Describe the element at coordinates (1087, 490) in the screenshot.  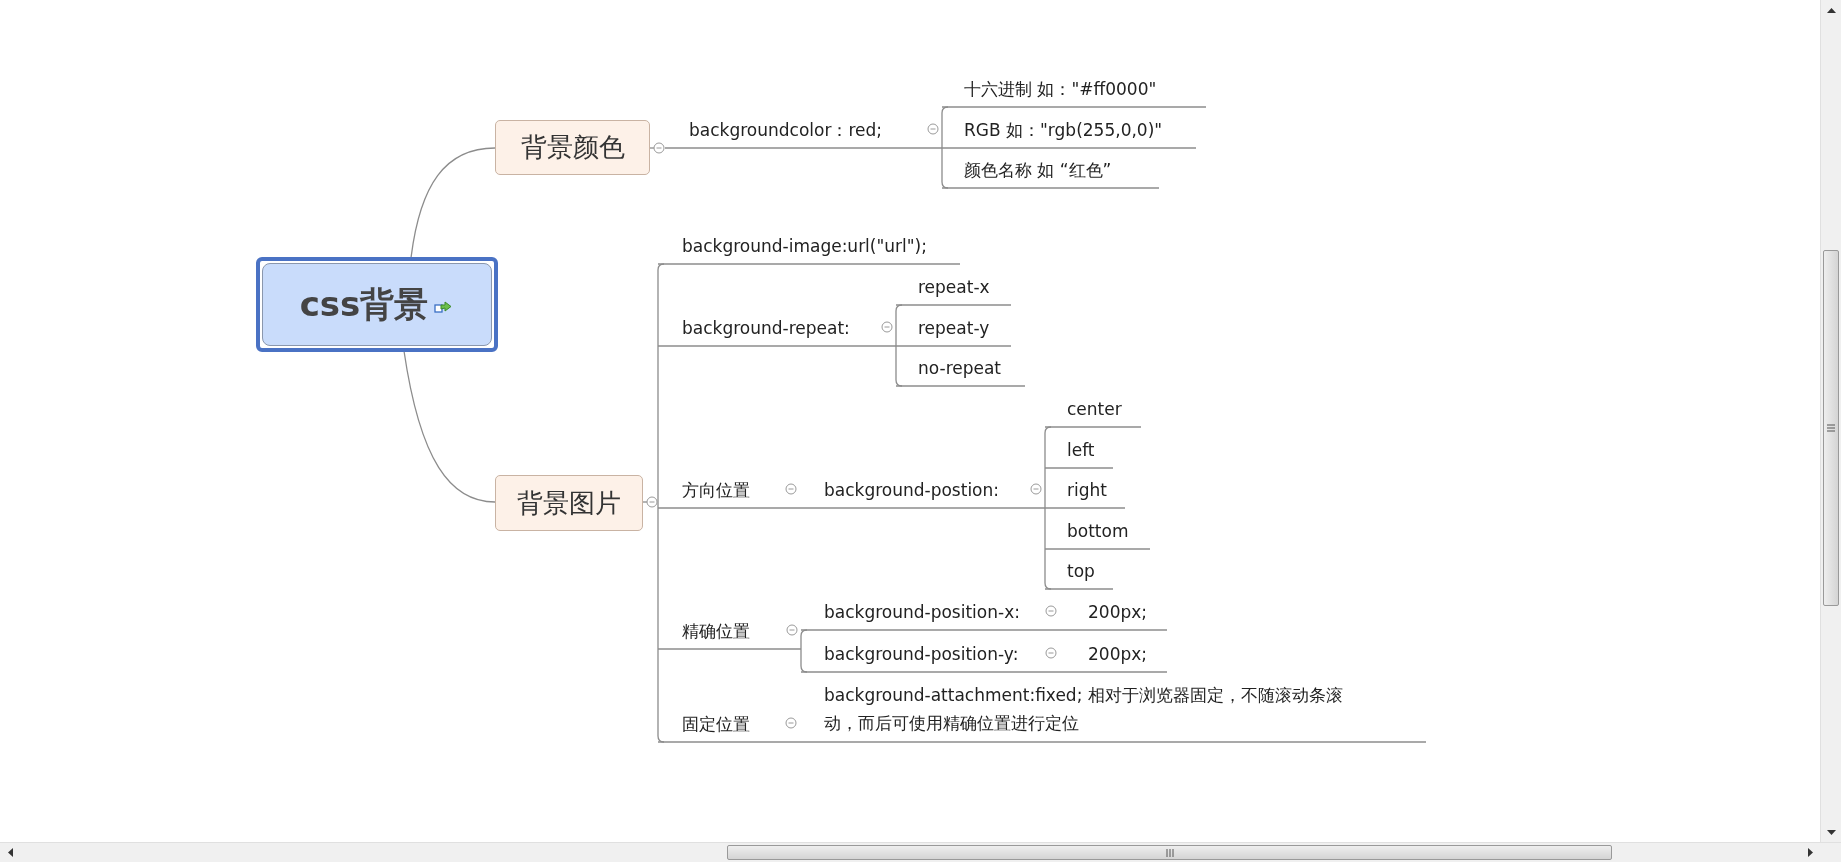
I see `topic-label: right` at that location.